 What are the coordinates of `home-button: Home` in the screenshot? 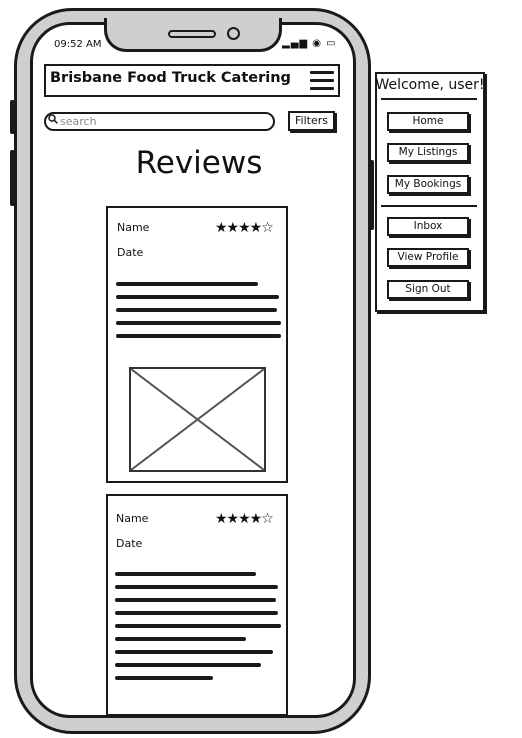 It's located at (428, 121).